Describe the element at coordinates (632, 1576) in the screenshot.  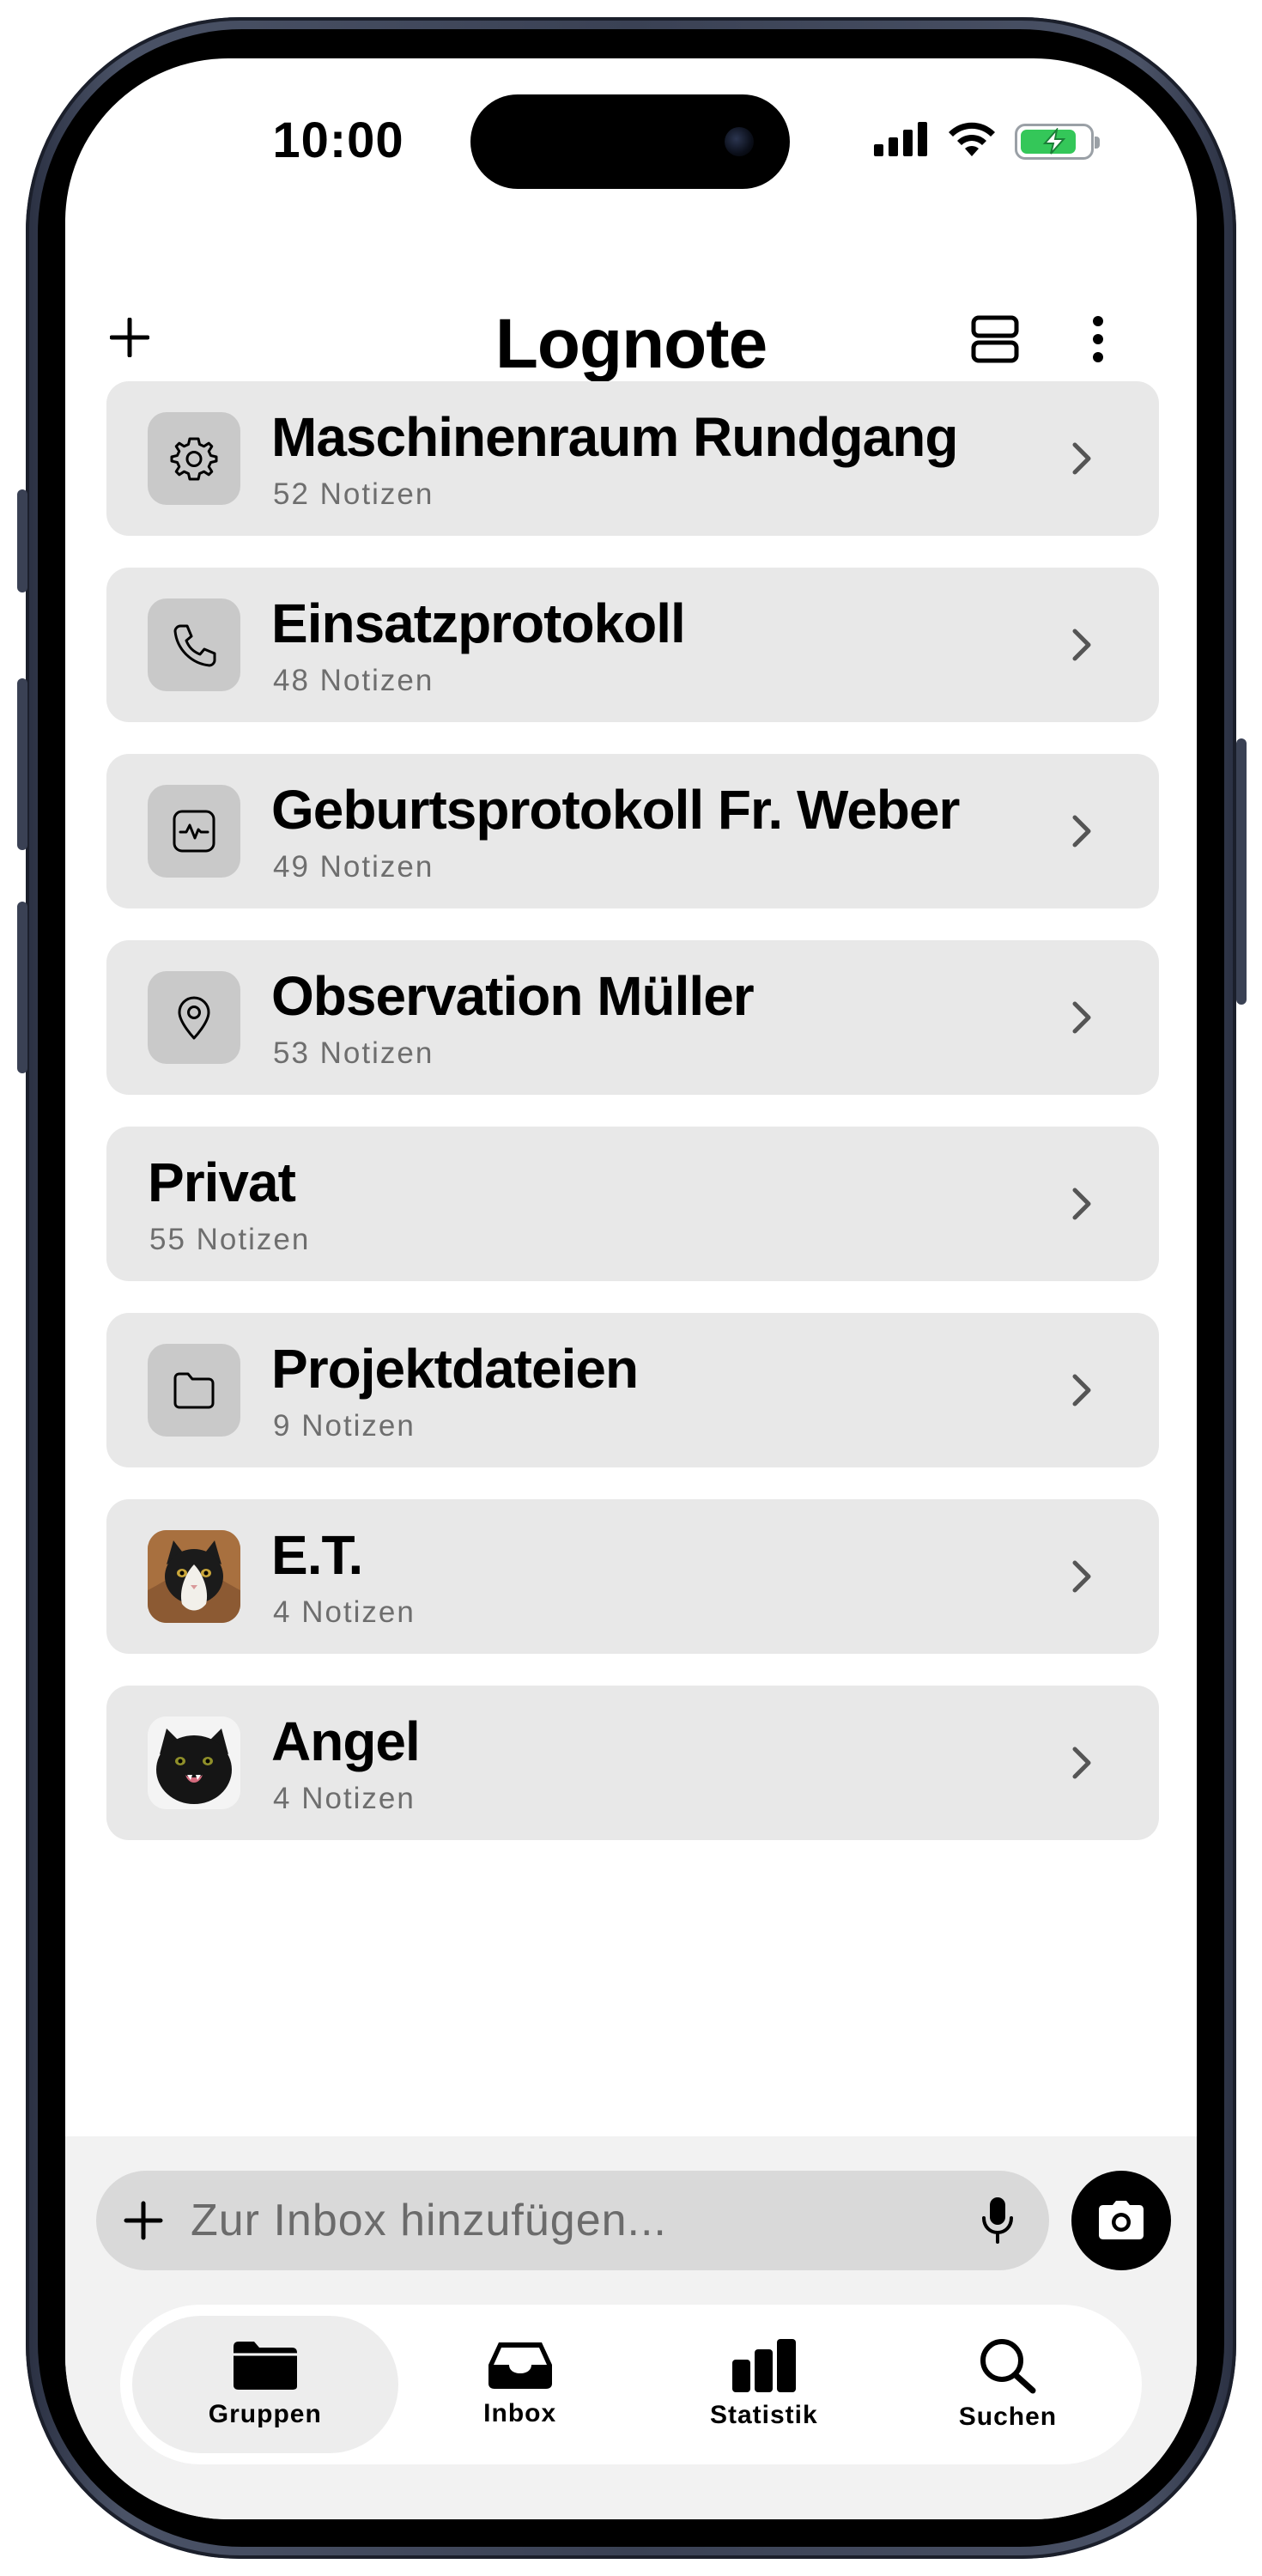
I see `group-item: E.T. 4 Notizen` at that location.